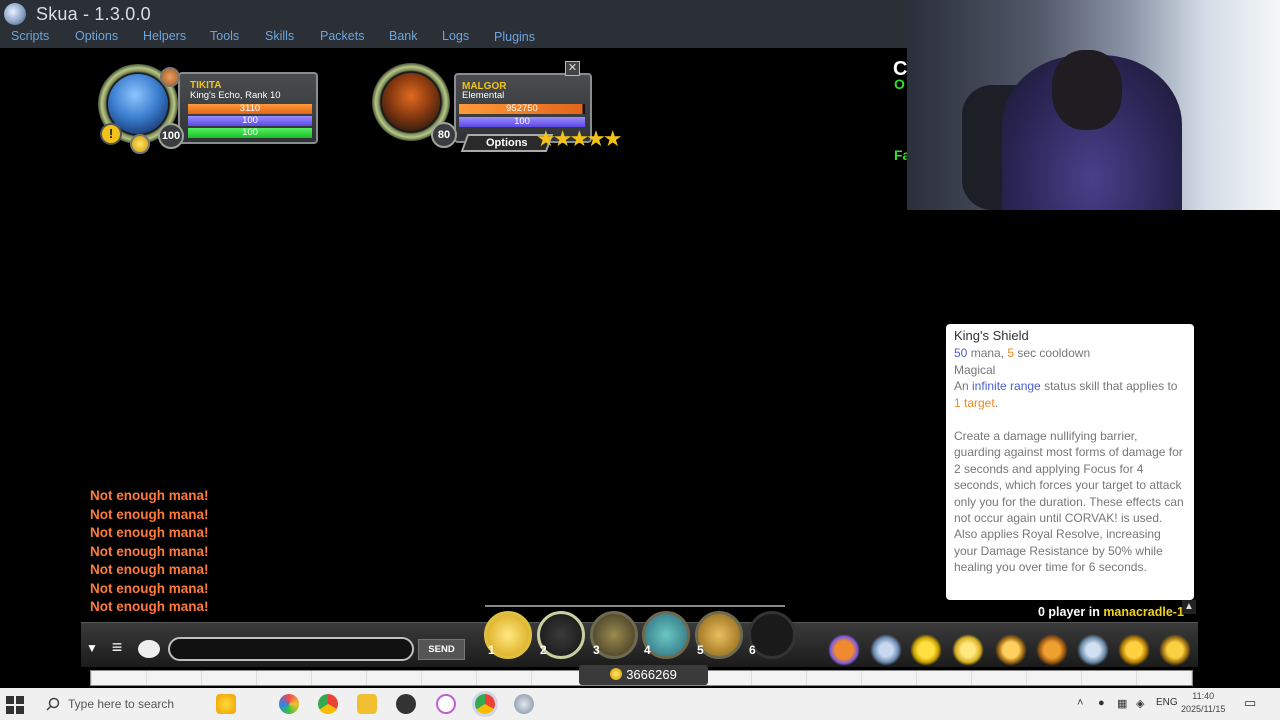 The image size is (1280, 720). I want to click on chrome-active-icon, so click(485, 704).